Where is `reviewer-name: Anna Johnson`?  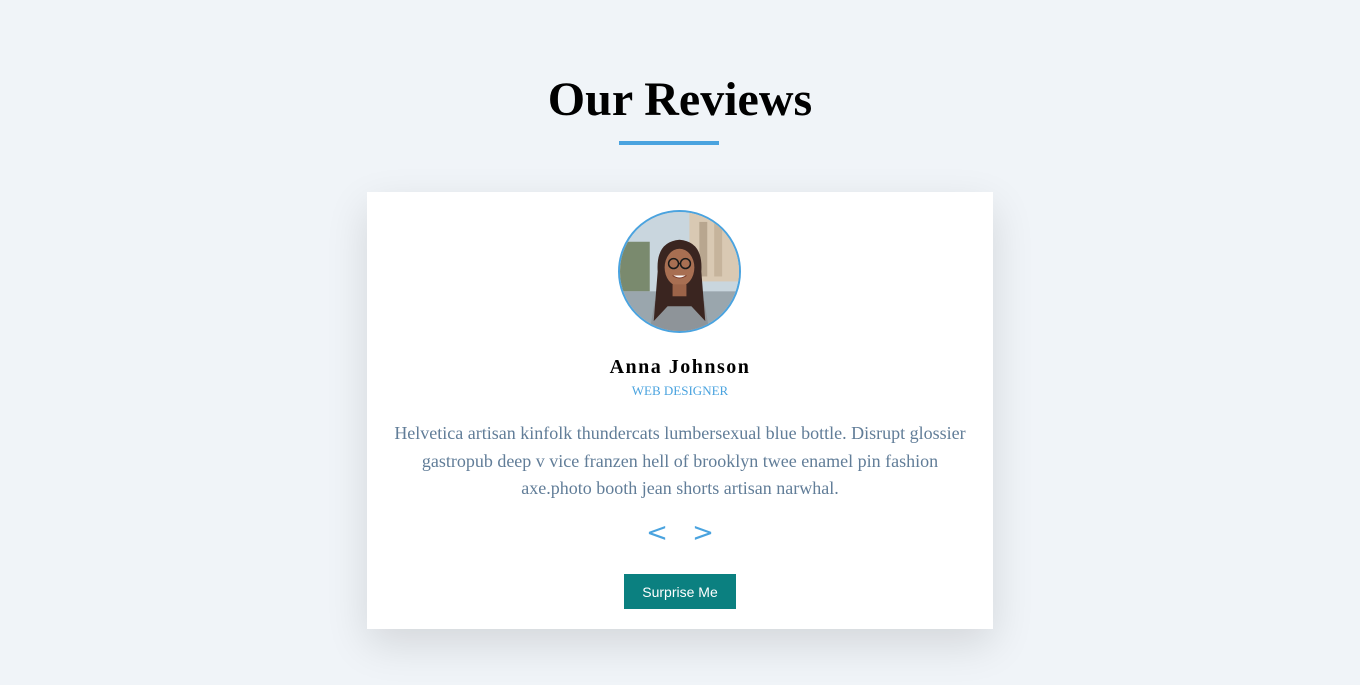
reviewer-name: Anna Johnson is located at coordinates (680, 367).